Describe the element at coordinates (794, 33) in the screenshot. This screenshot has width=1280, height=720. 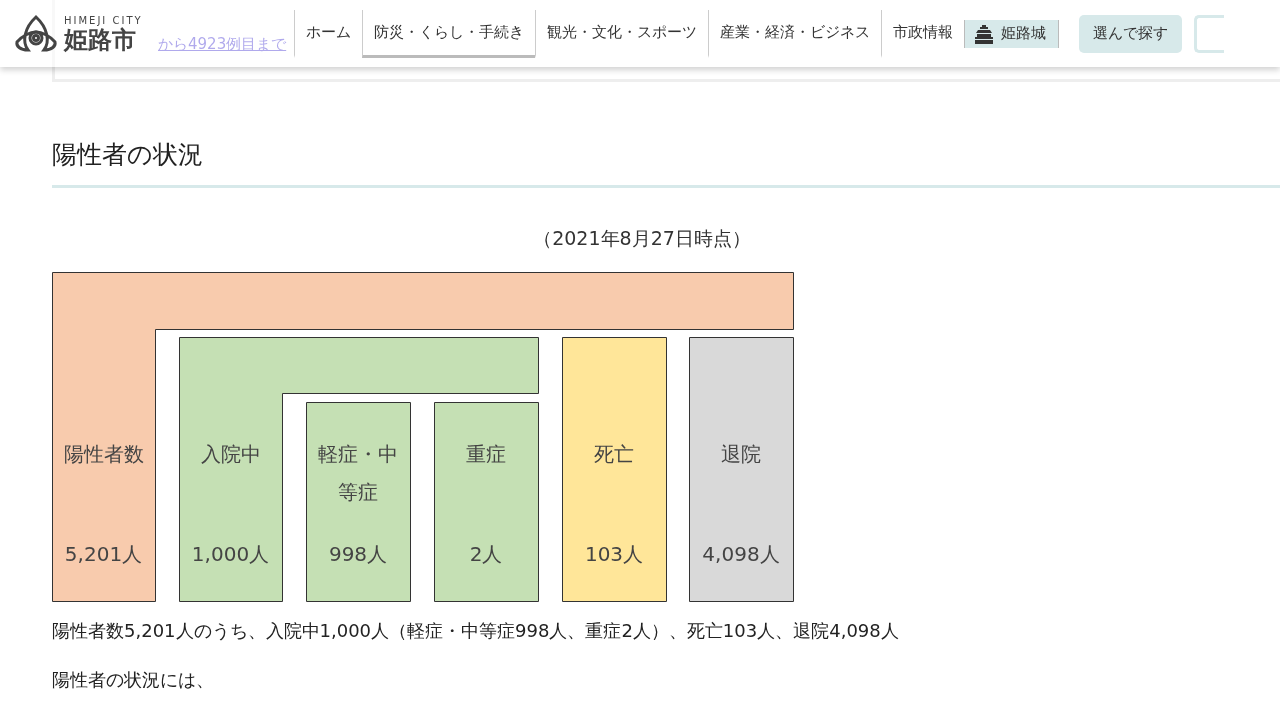
I see `nav-tab: 産業・経済・ビジネス` at that location.